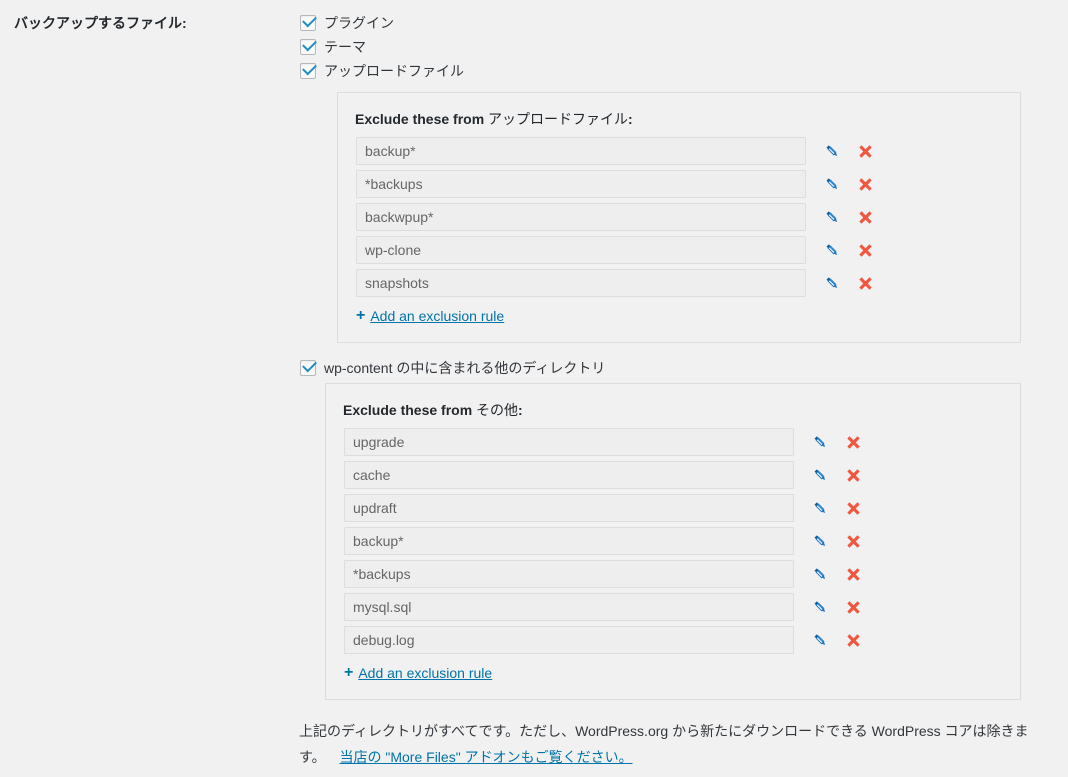 The image size is (1068, 777). I want to click on checkbox-row-backup-uploads: アップロードファイル, so click(382, 72).